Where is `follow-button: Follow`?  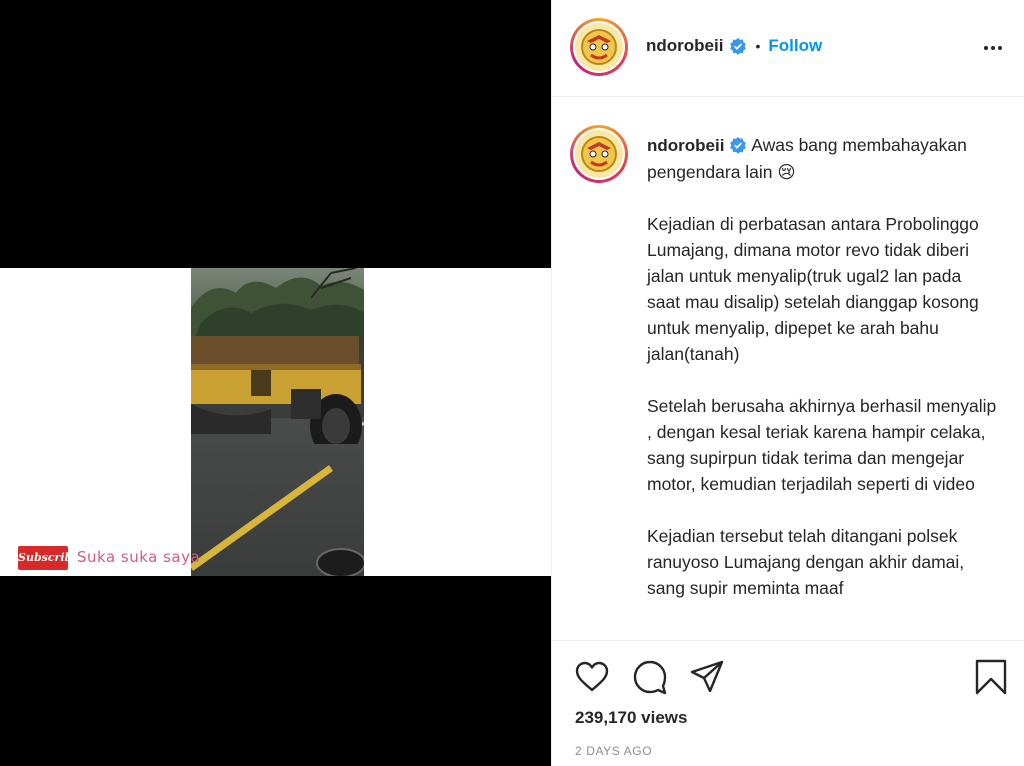
follow-button: Follow is located at coordinates (795, 46).